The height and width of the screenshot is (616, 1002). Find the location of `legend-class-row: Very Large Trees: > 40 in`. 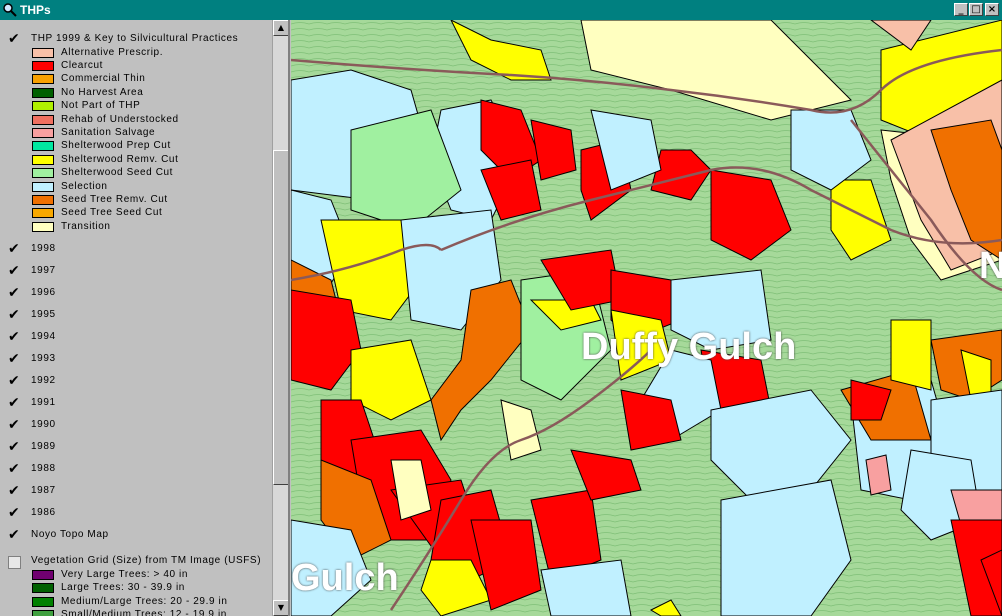

legend-class-row: Very Large Trees: > 40 in is located at coordinates (135, 576).